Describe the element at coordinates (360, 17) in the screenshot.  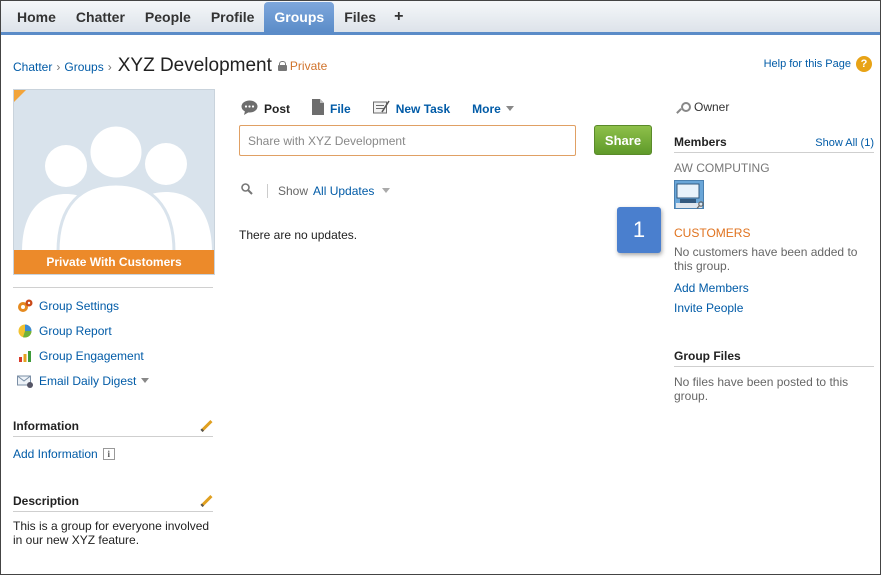
I see `tab-files: Files` at that location.